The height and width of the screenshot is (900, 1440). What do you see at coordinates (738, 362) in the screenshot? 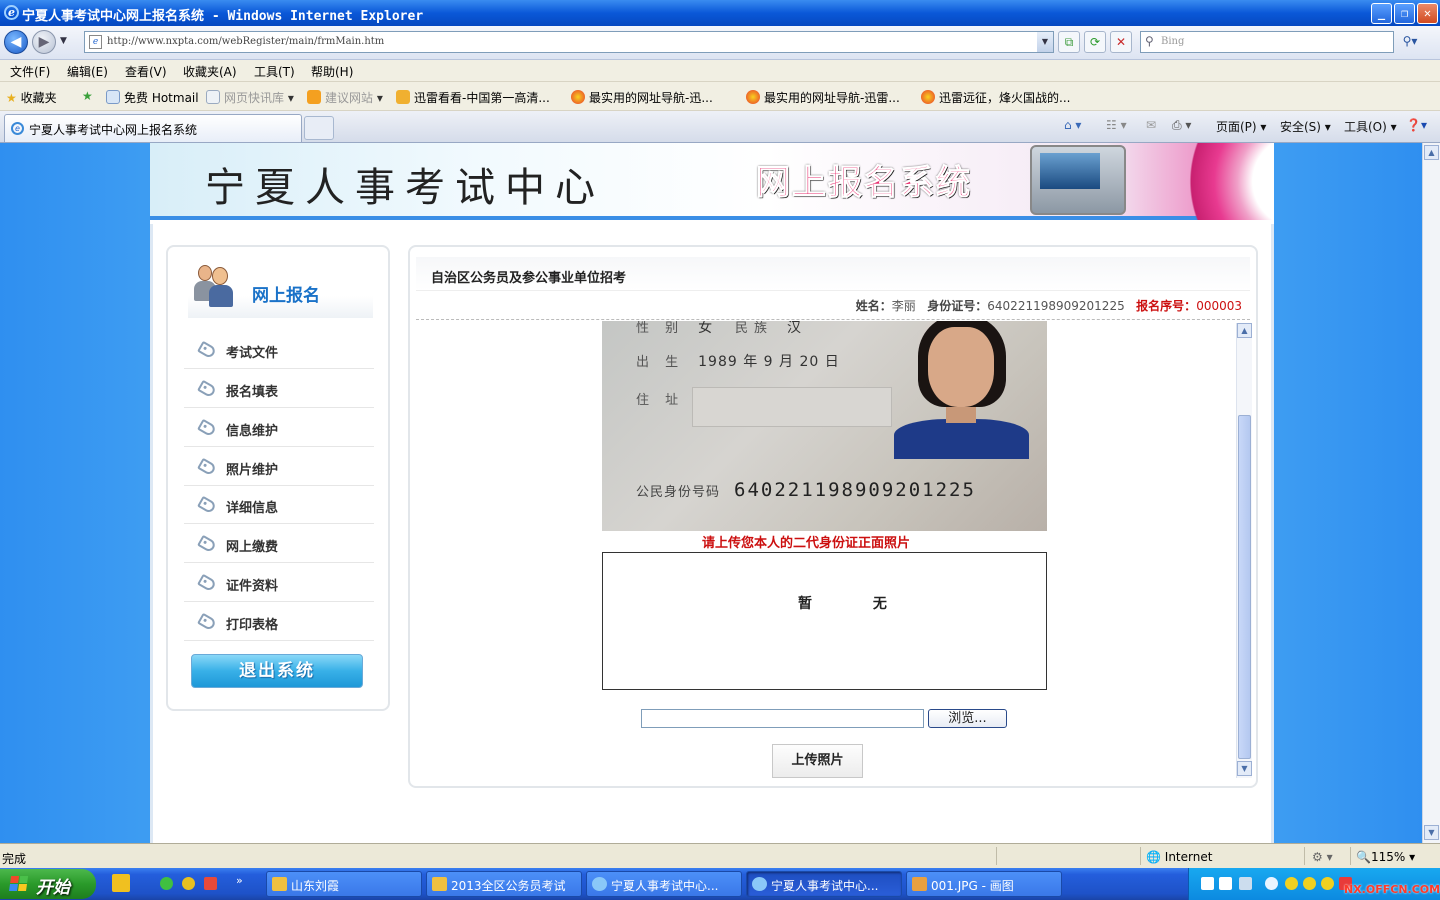
I see `idcard-birth-row: 出 生 1989 年 9 月 20 日` at bounding box center [738, 362].